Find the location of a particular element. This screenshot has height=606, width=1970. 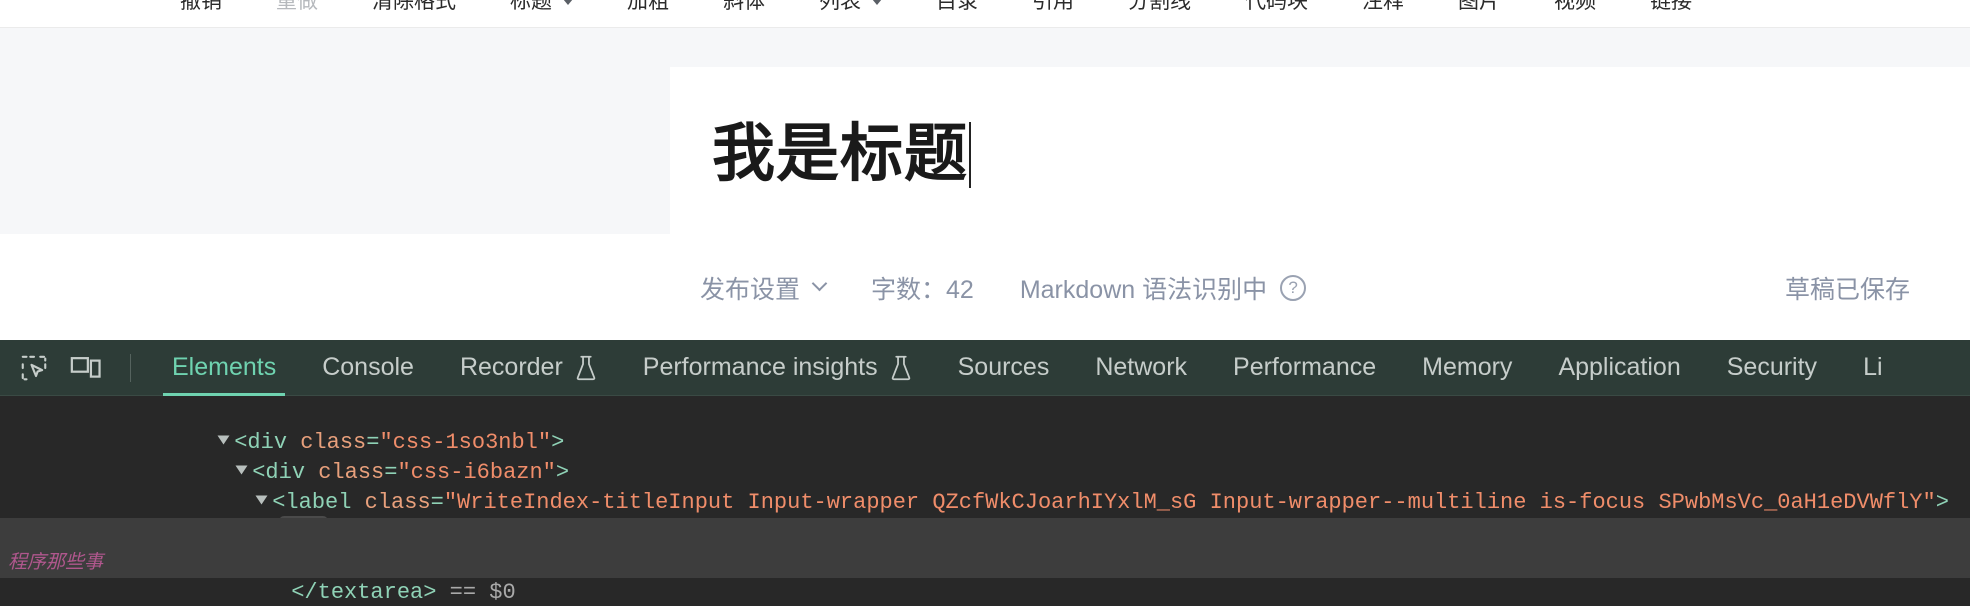

dom-line: <div class="css-1so3nbl"> is located at coordinates (985, 426).